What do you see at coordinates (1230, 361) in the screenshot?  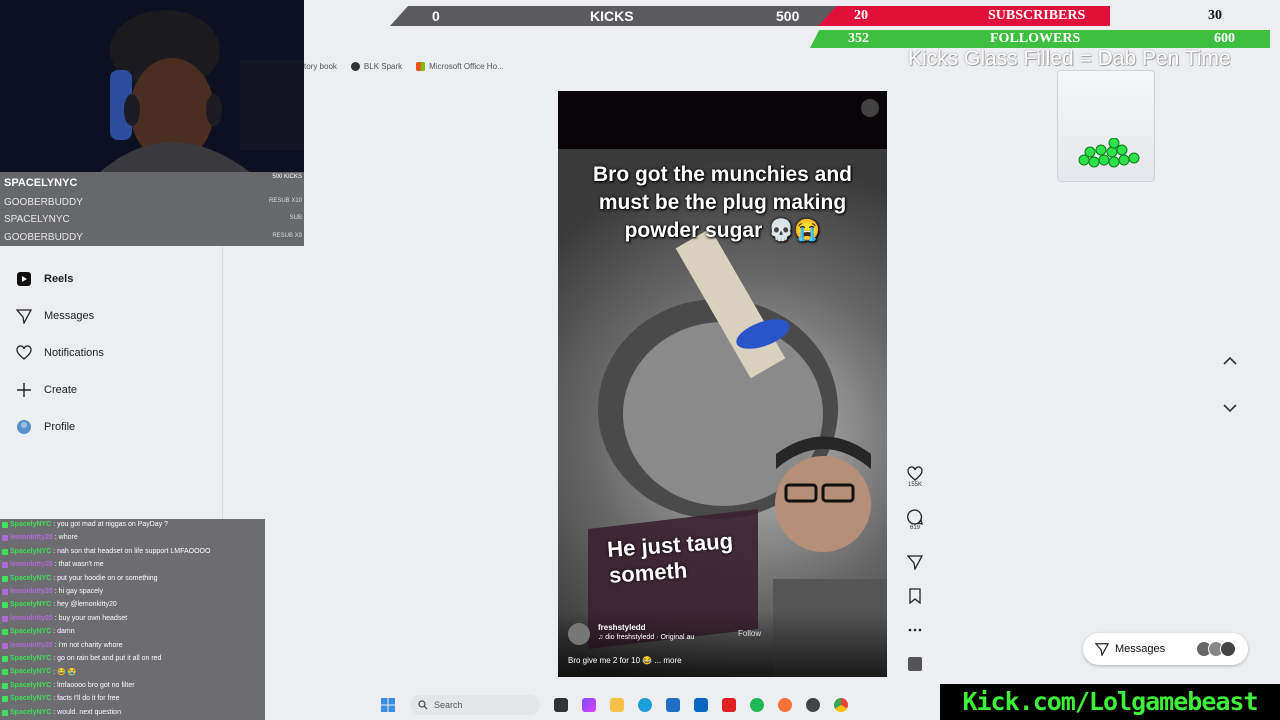 I see `previous-reel-button` at bounding box center [1230, 361].